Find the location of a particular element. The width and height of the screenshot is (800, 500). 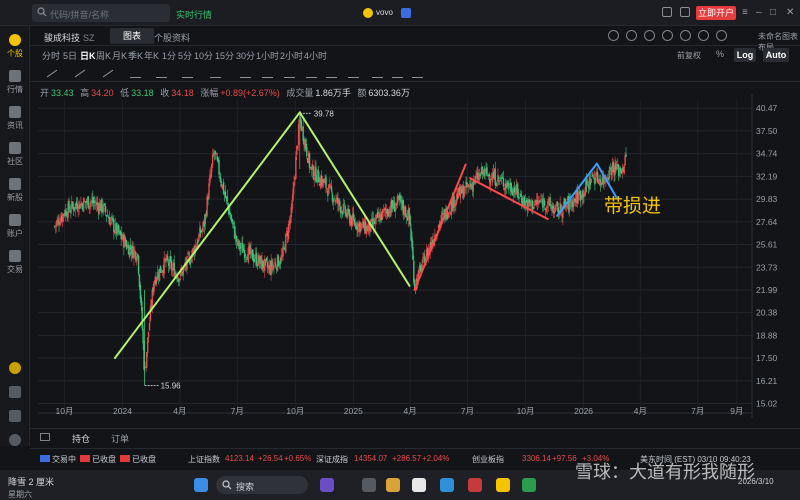

settings-icon is located at coordinates (721, 35).